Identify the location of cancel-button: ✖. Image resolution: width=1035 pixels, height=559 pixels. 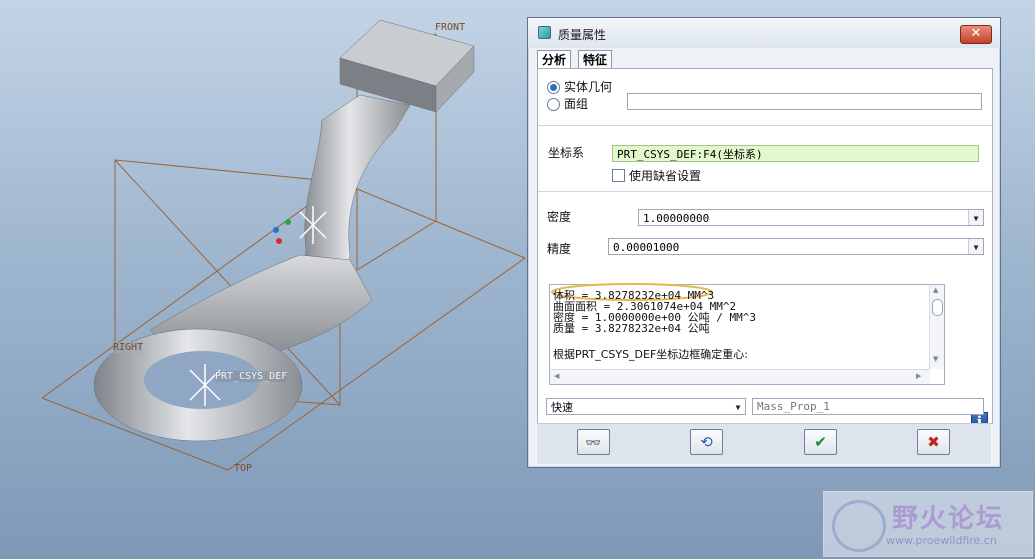
(933, 442).